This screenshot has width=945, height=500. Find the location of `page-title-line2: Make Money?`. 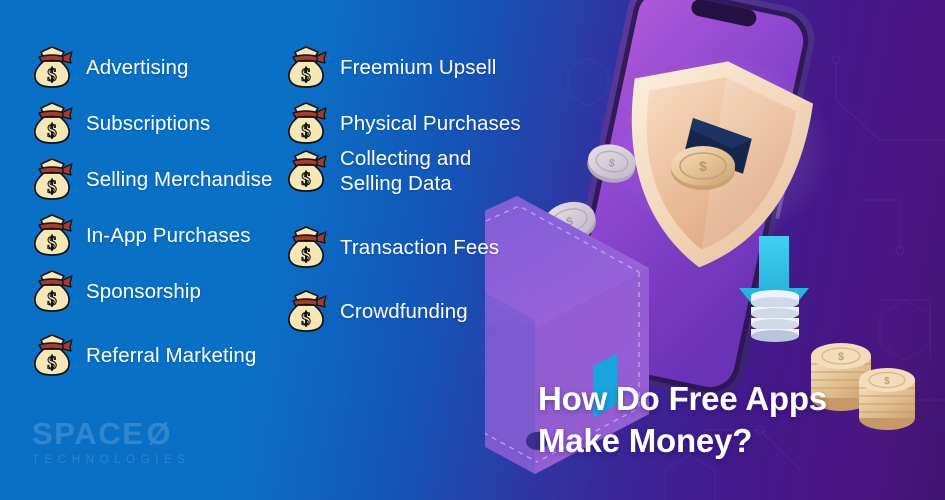

page-title-line2: Make Money? is located at coordinates (645, 440).